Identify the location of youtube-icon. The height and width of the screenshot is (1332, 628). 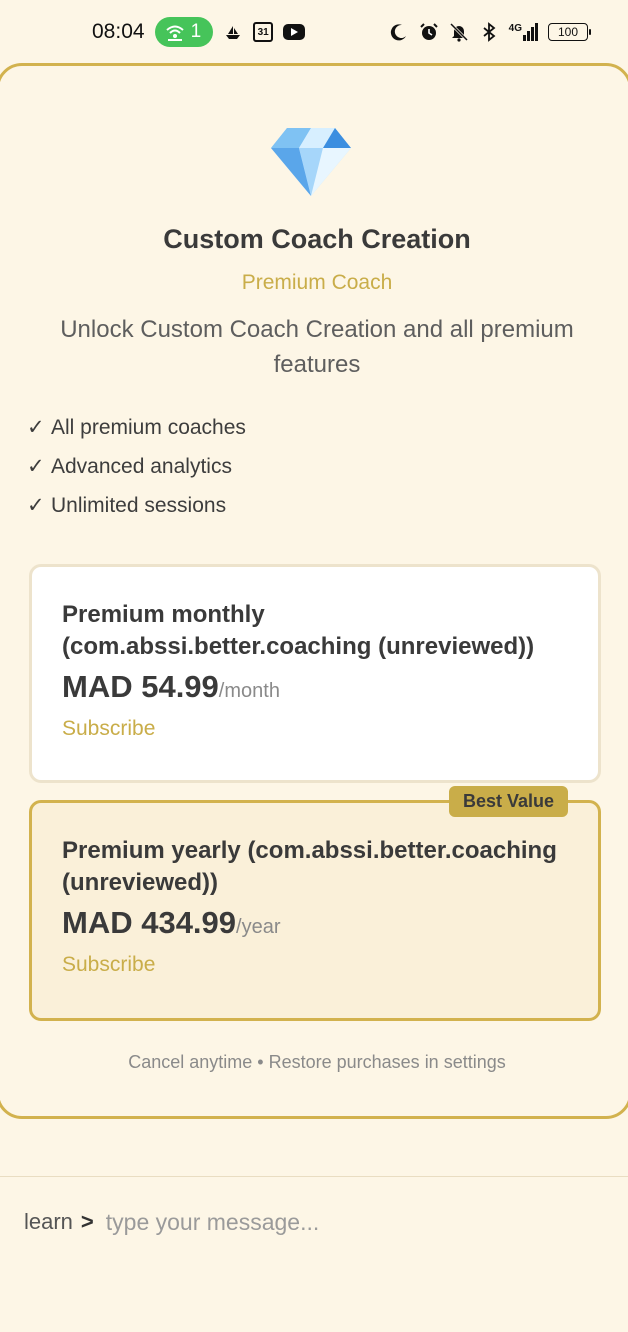
(294, 32).